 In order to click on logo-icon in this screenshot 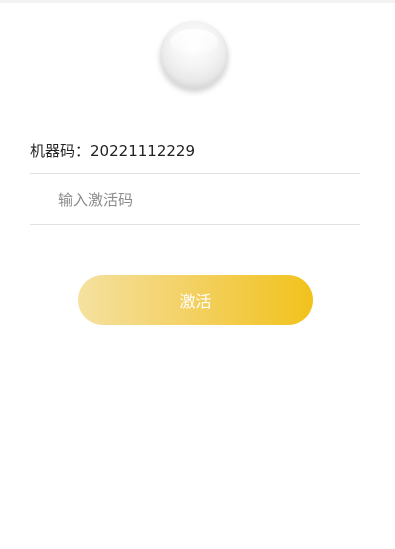, I will do `click(194, 55)`.